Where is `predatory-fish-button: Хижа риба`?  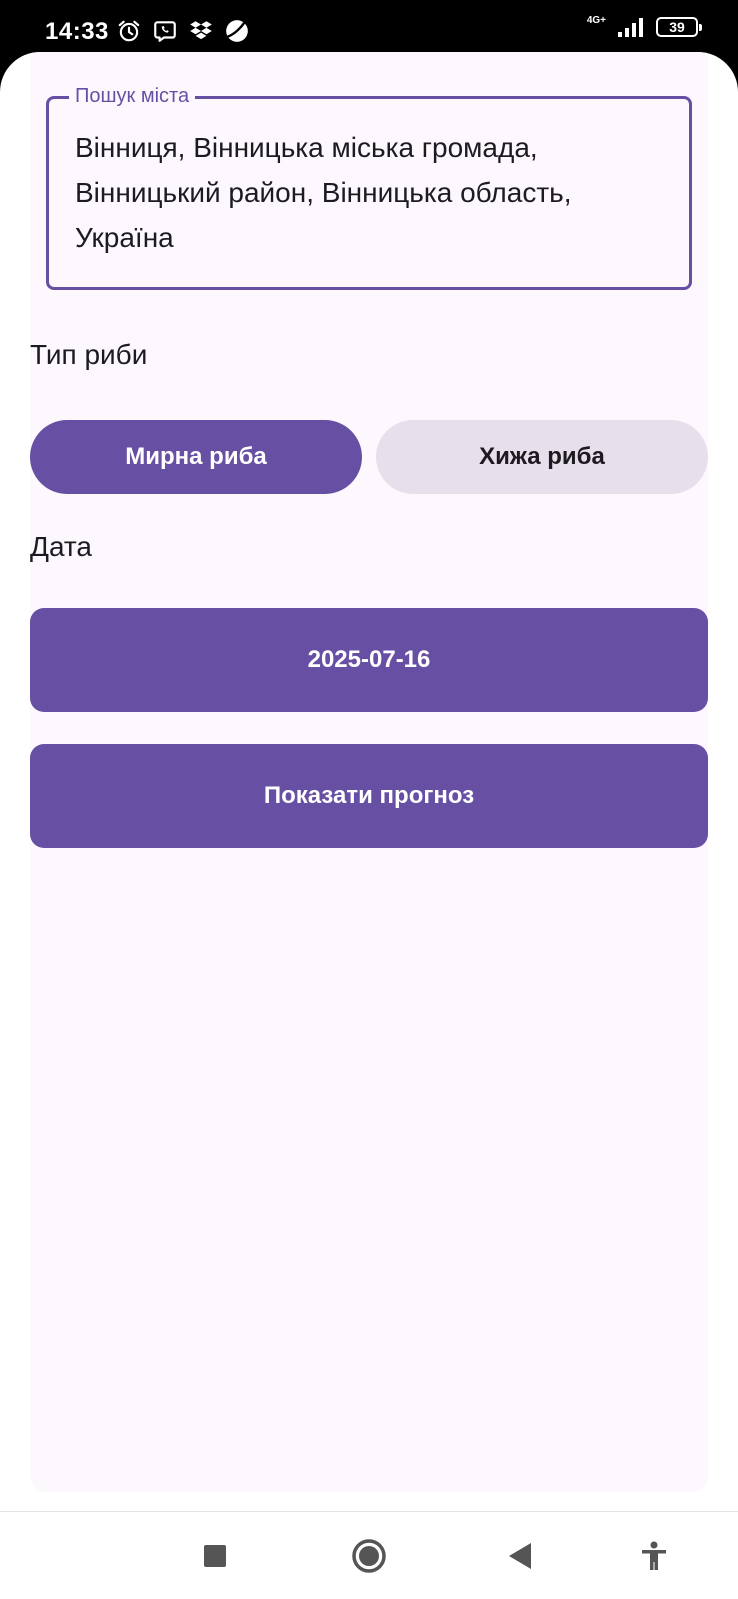 predatory-fish-button: Хижа риба is located at coordinates (542, 457).